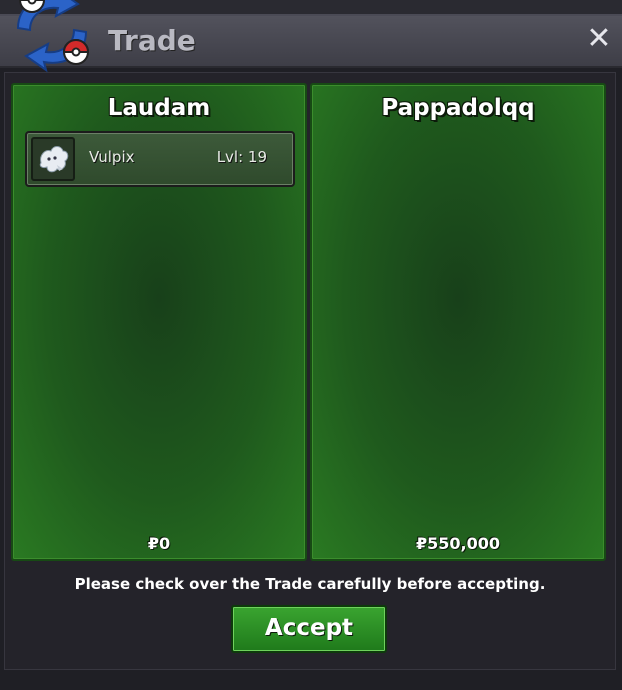 The width and height of the screenshot is (622, 690). I want to click on player-name: Pappadolqq, so click(458, 108).